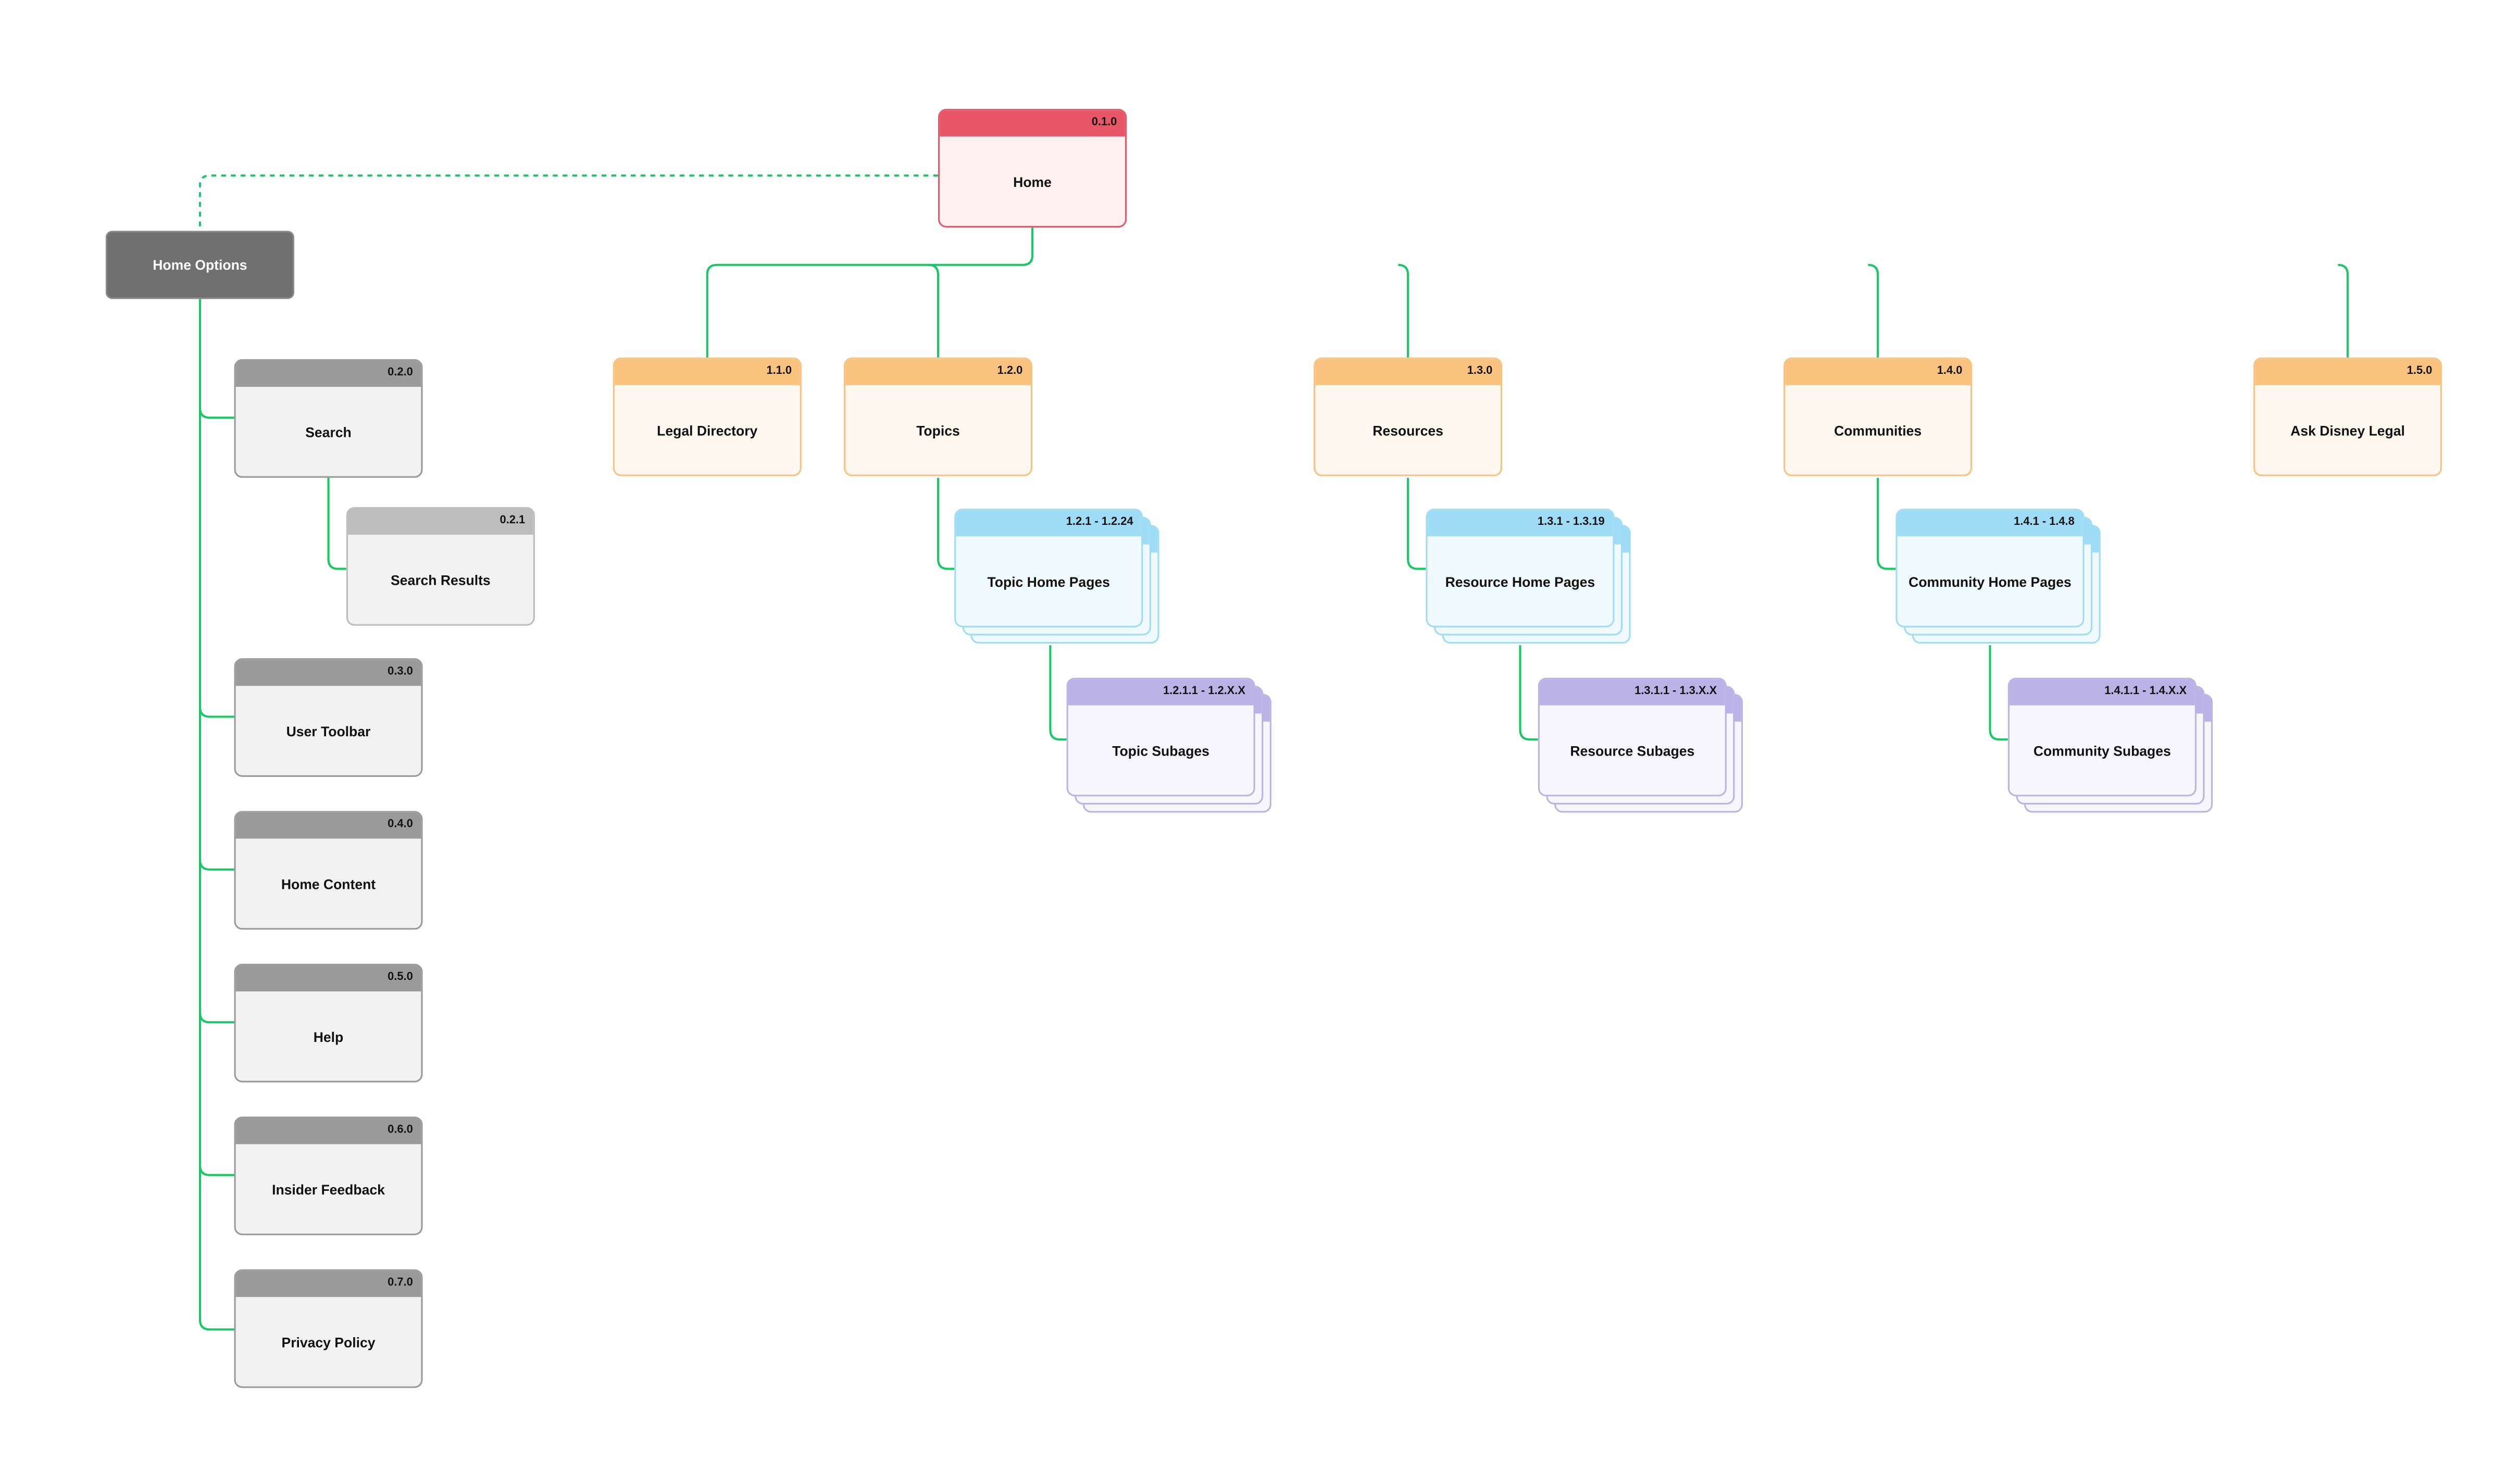 The height and width of the screenshot is (1484, 2520). What do you see at coordinates (1633, 737) in the screenshot?
I see `node-card: 1.3.1.1 - 1.3.X.X Resource Subages` at bounding box center [1633, 737].